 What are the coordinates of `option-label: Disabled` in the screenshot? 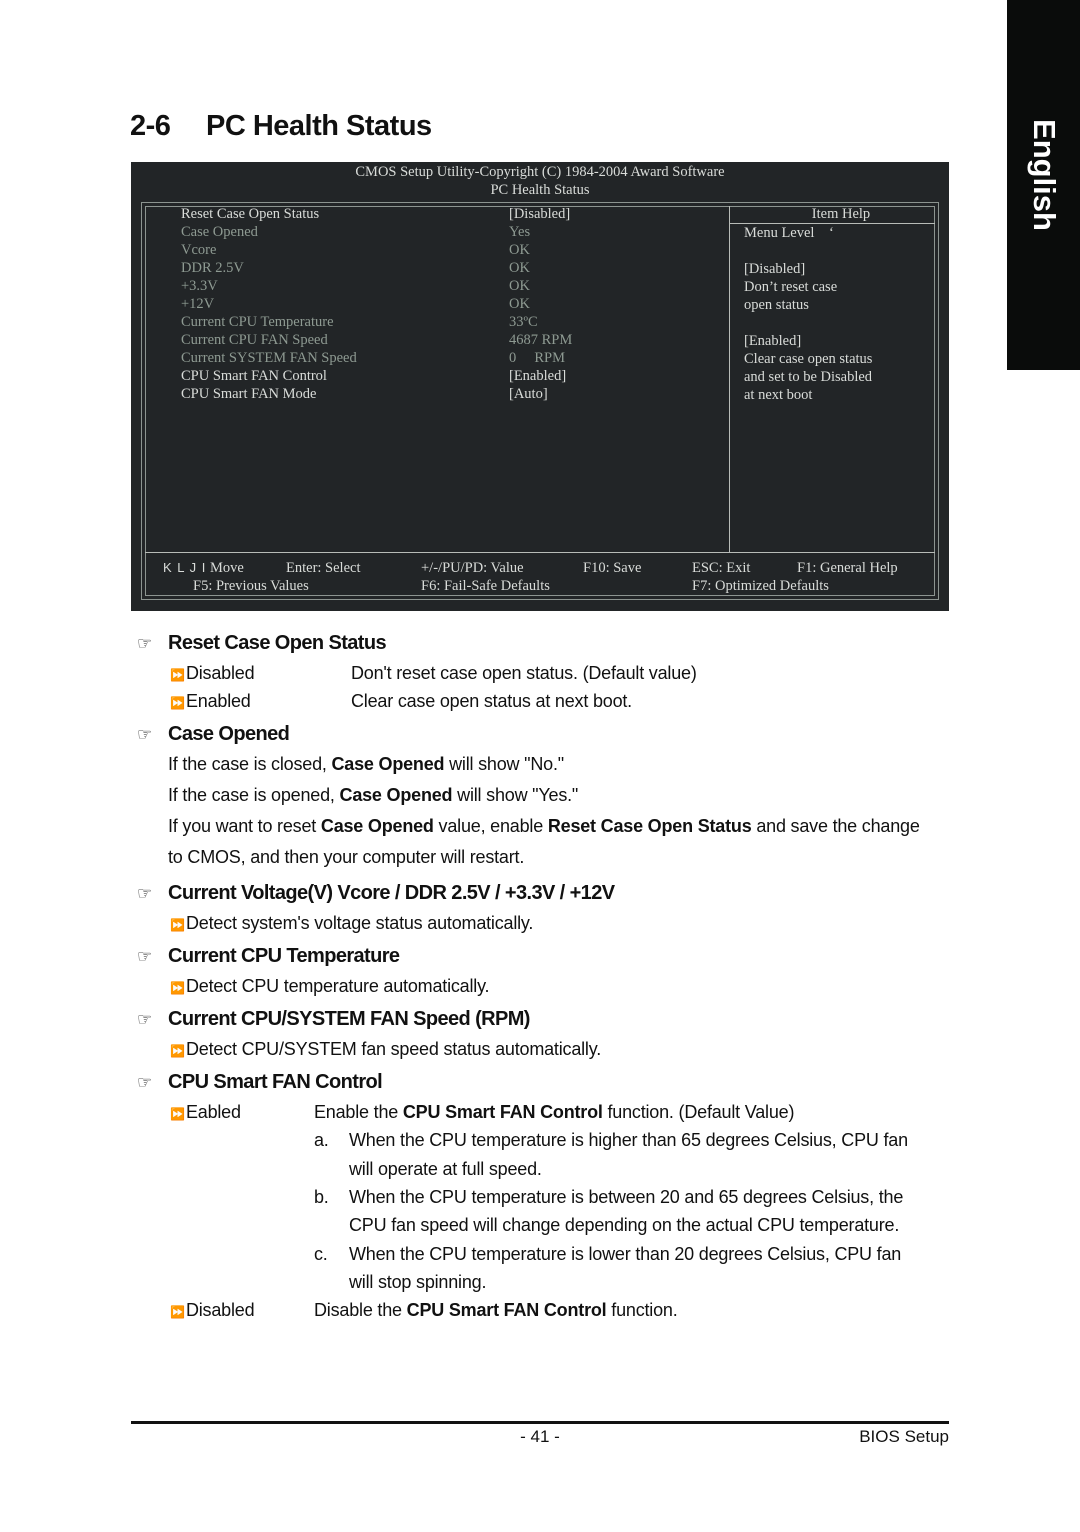 It's located at (220, 673).